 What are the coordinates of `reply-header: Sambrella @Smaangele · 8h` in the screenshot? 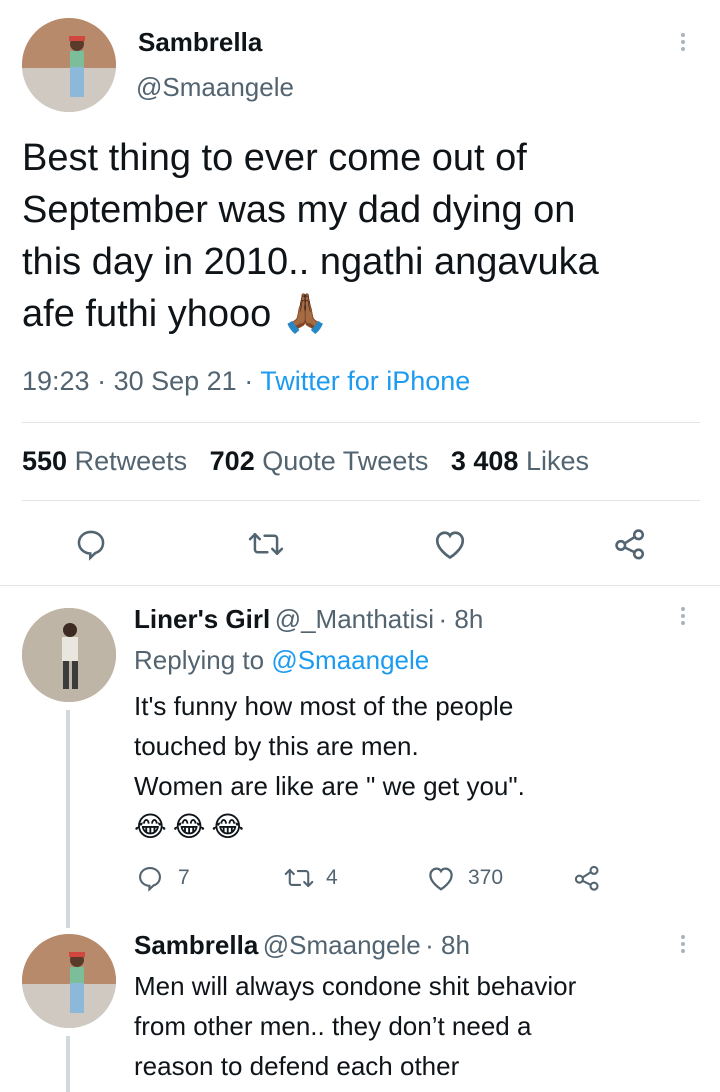 It's located at (302, 945).